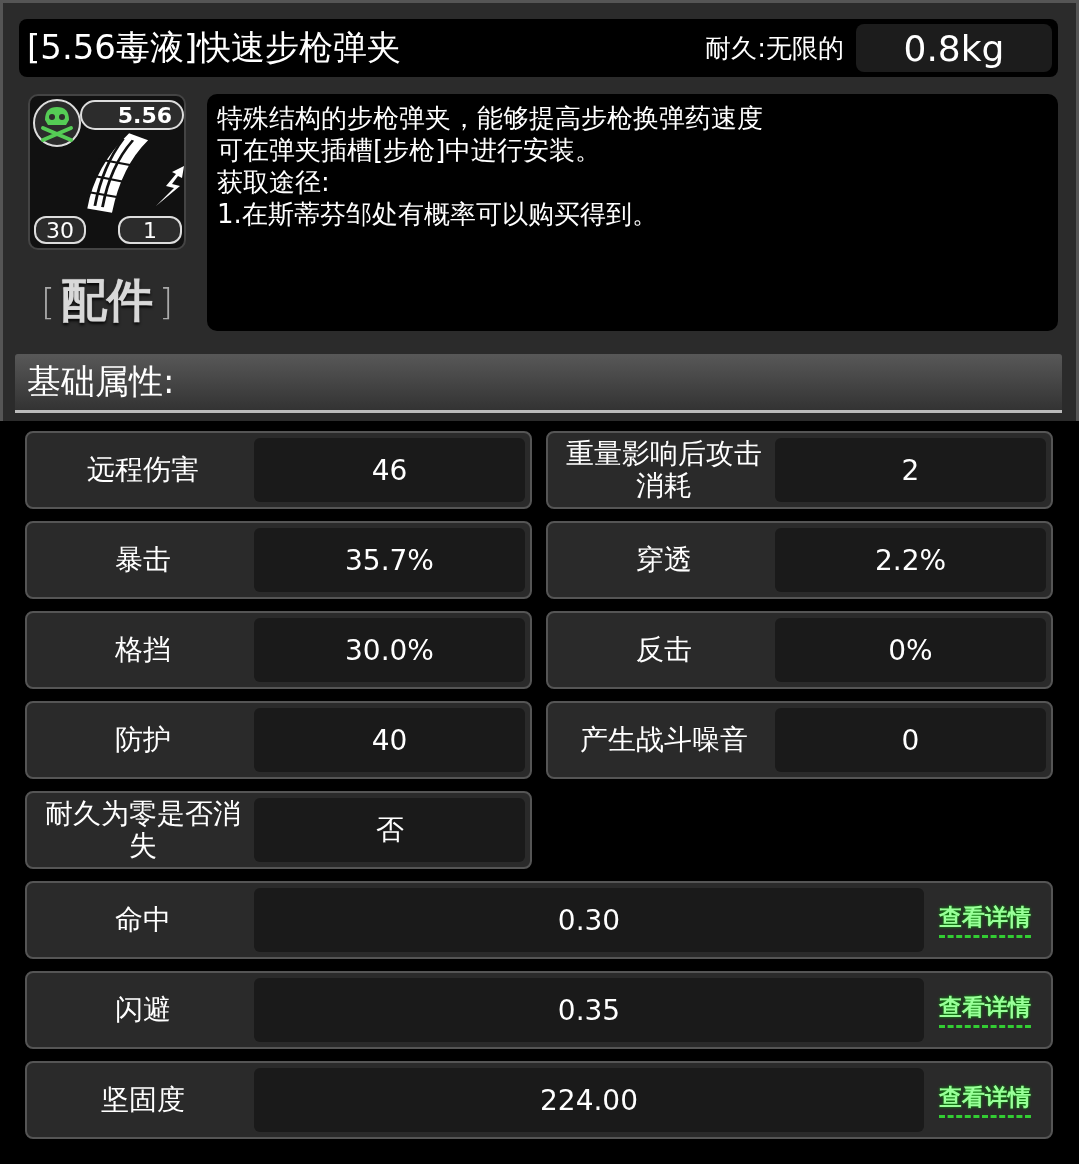 The image size is (1079, 1164). Describe the element at coordinates (664, 650) in the screenshot. I see `stat-label: 反击` at that location.